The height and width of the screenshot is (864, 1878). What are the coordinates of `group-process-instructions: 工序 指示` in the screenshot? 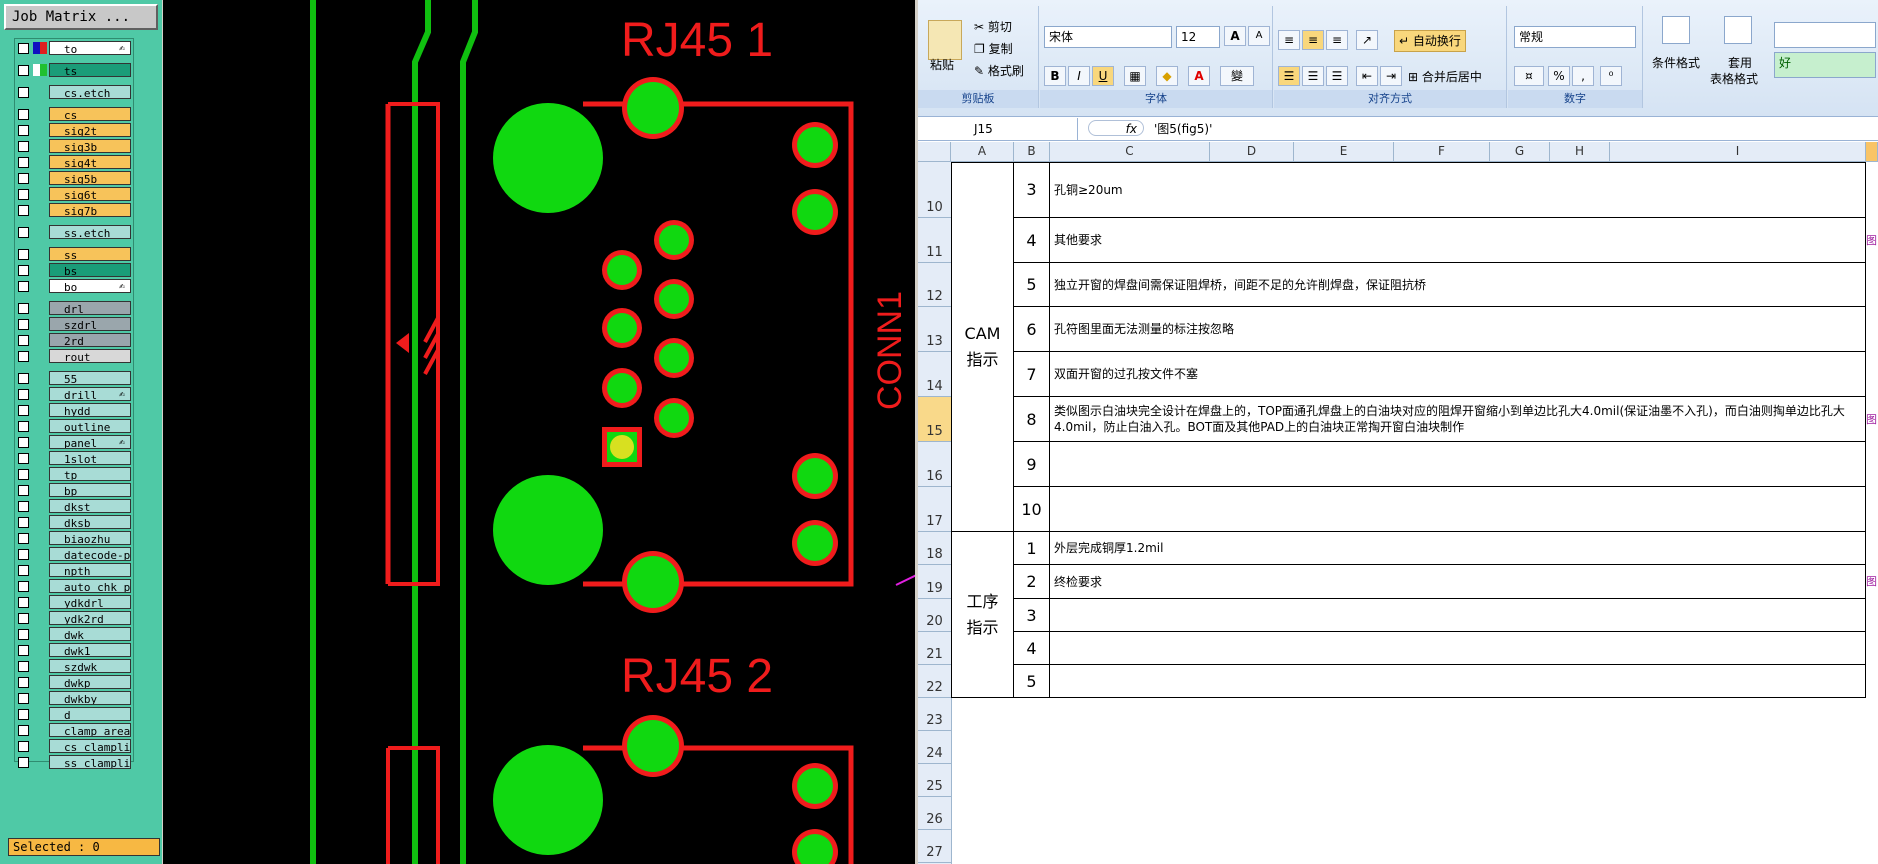 It's located at (982, 615).